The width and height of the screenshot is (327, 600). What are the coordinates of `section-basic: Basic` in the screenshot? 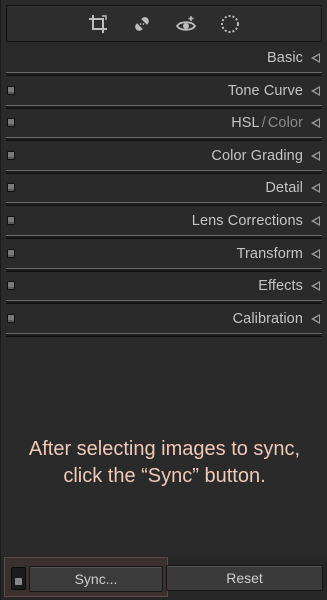 It's located at (164, 60).